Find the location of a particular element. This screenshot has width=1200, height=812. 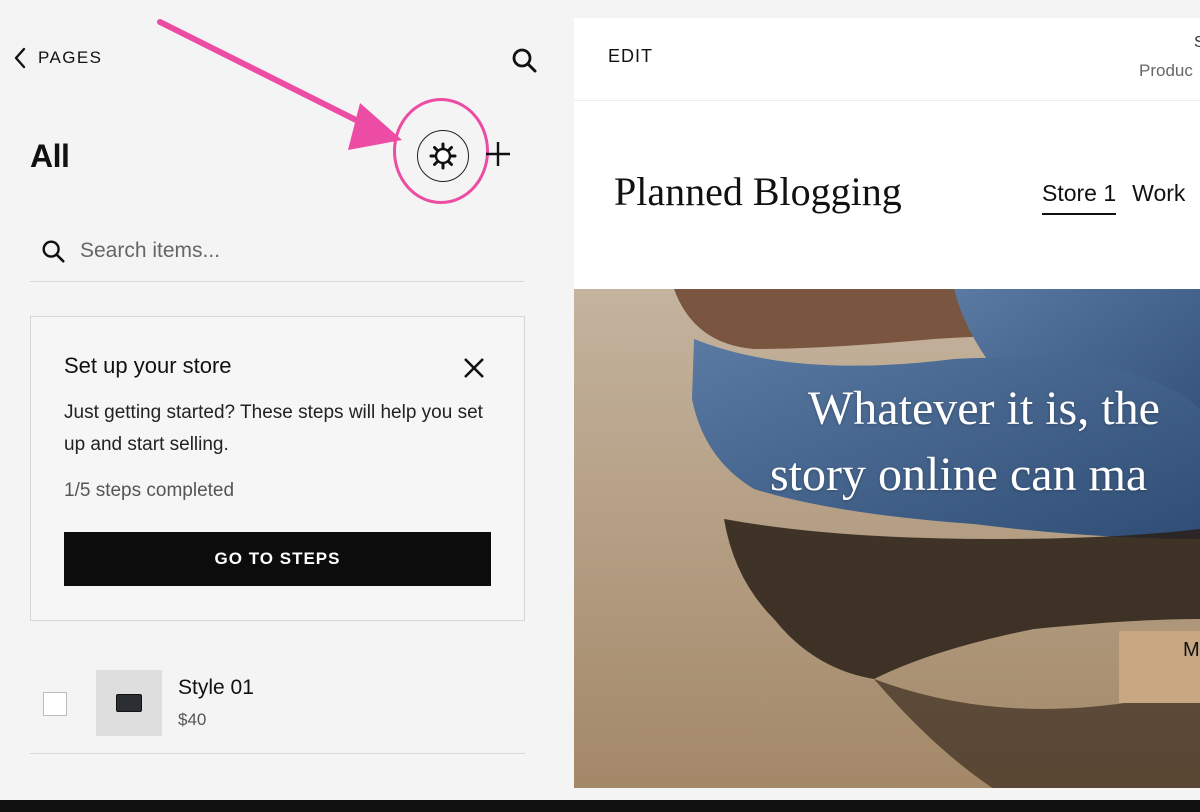

plus-icon is located at coordinates (498, 154).